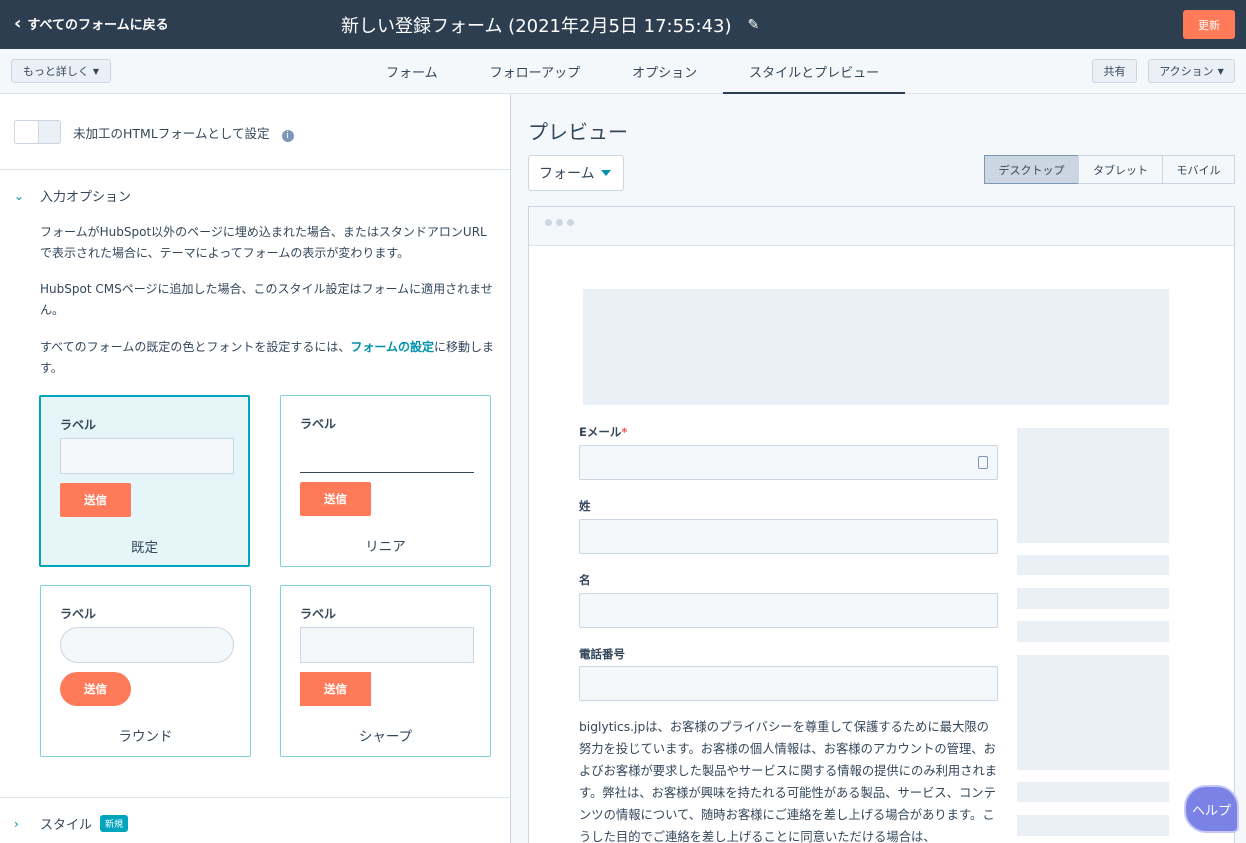  Describe the element at coordinates (602, 654) in the screenshot. I see `phone-label: 電話番号` at that location.